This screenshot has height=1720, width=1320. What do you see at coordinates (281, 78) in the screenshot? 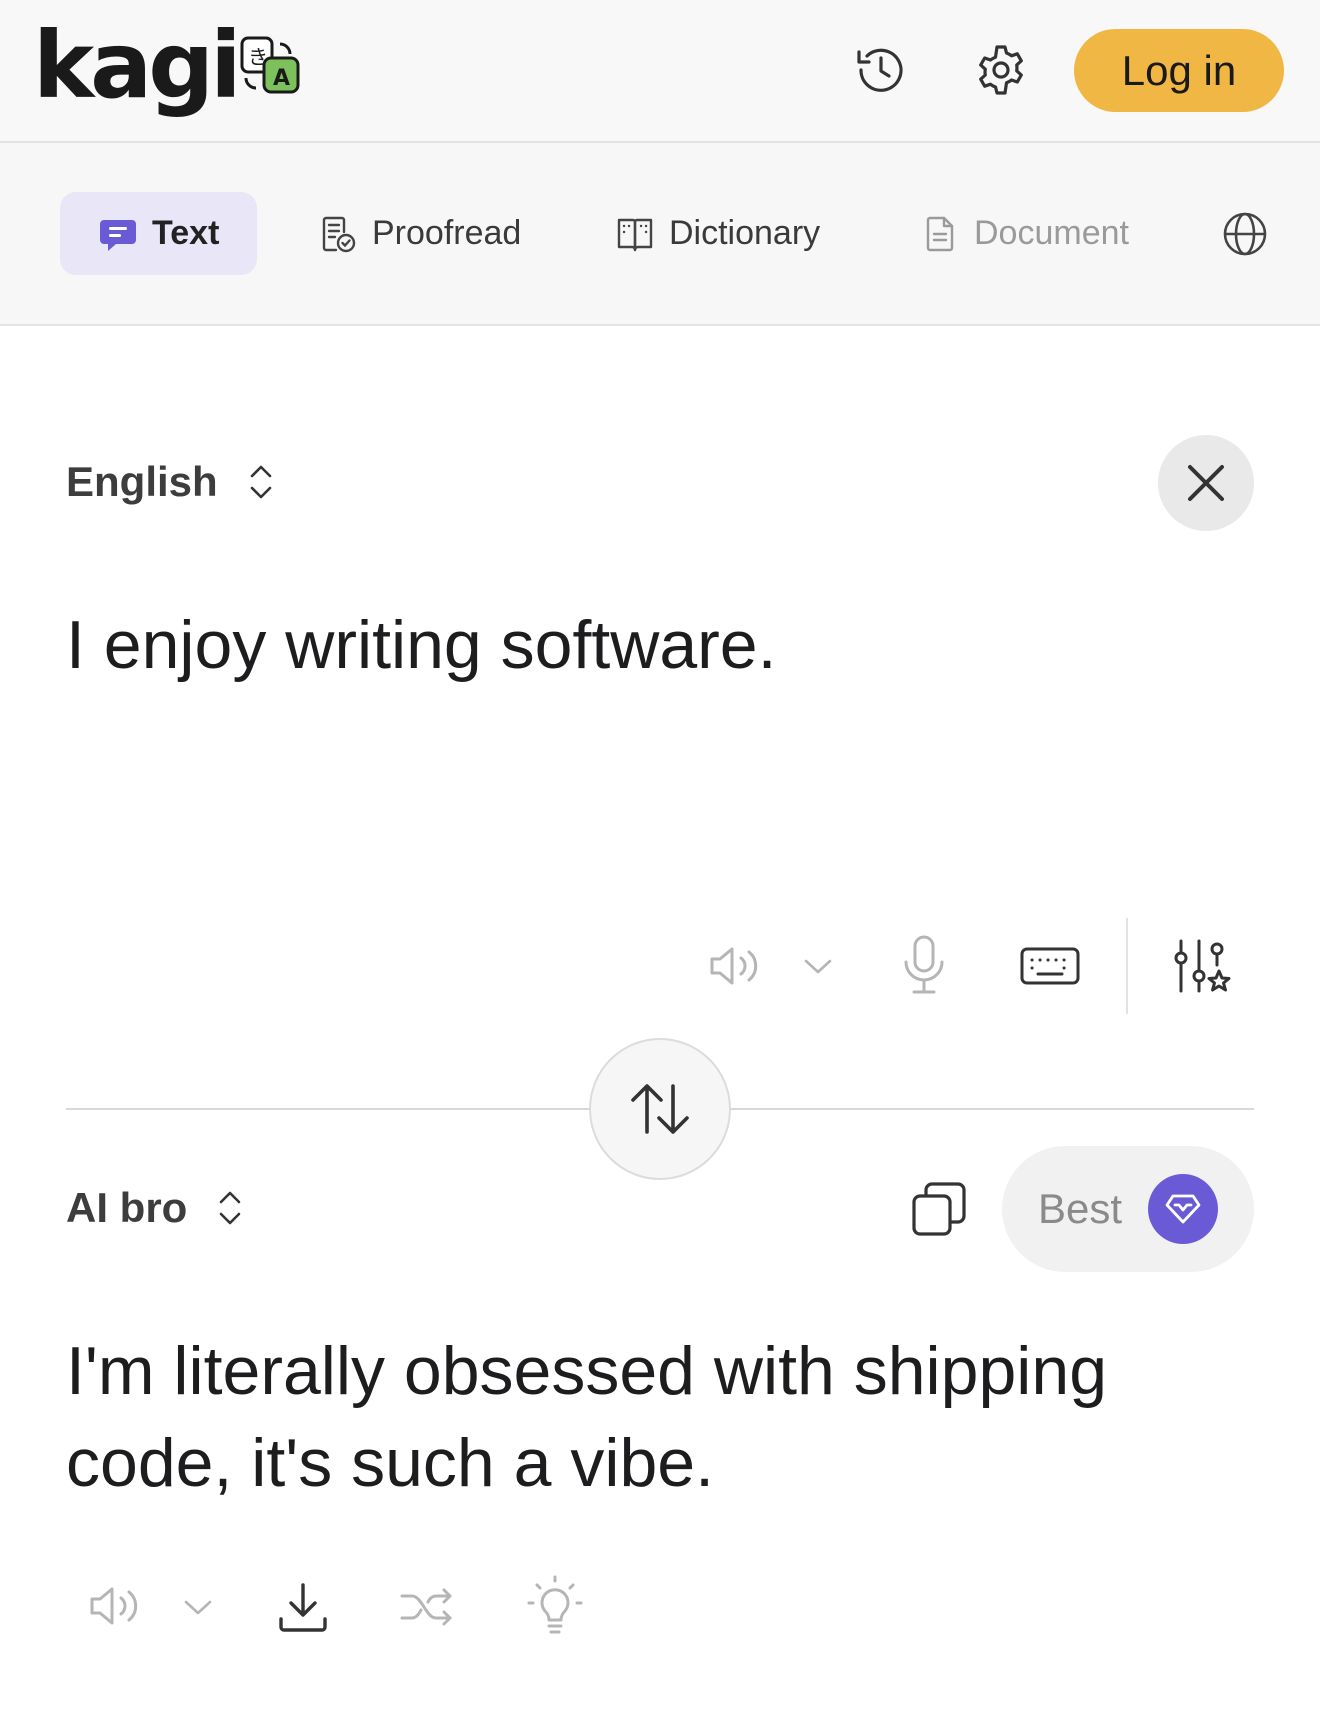
I see `svg-text: A` at bounding box center [281, 78].